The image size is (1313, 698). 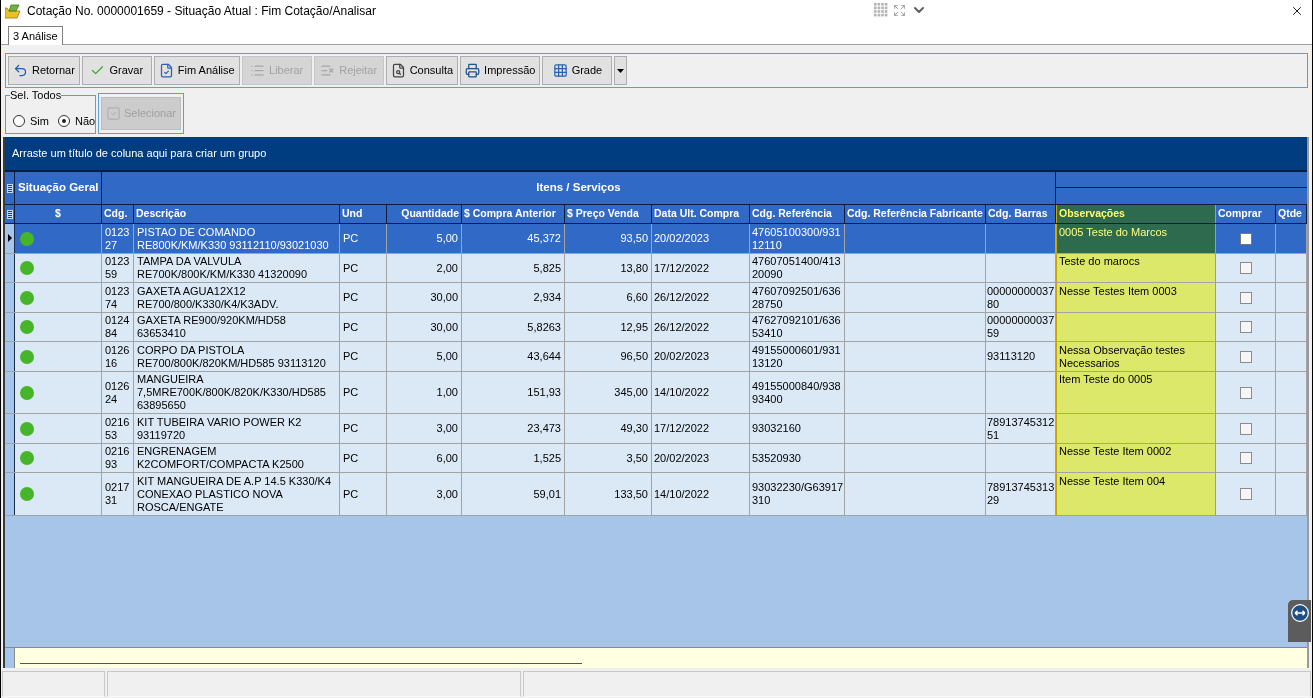 What do you see at coordinates (608, 267) in the screenshot?
I see `table-cell: 13,80` at bounding box center [608, 267].